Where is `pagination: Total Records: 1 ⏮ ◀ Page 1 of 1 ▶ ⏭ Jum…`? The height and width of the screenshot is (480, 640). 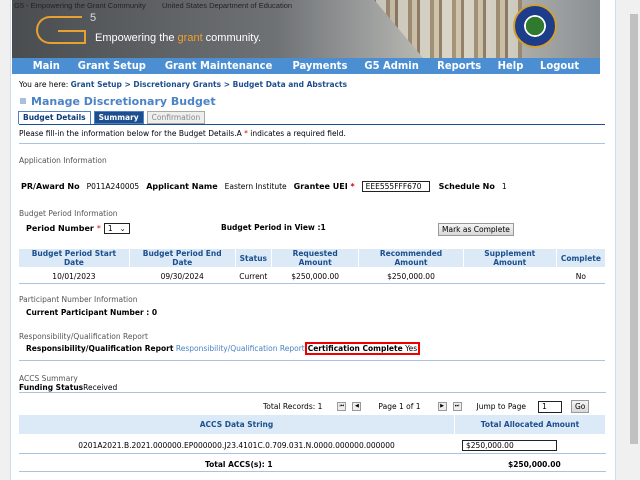
pagination: Total Records: 1 ⏮ ◀ Page 1 of 1 ▶ ⏭ Jum… is located at coordinates (426, 406).